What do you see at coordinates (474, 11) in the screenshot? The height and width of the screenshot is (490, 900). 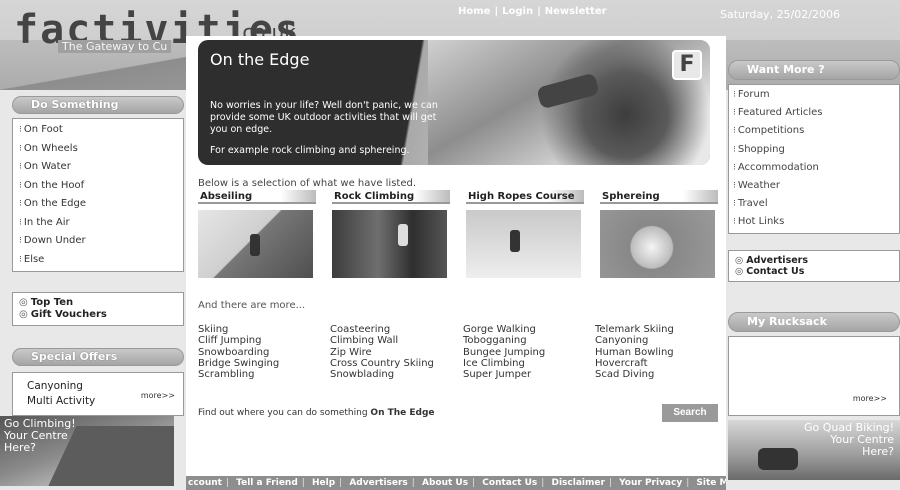 I see `nav-home-link: Home` at bounding box center [474, 11].